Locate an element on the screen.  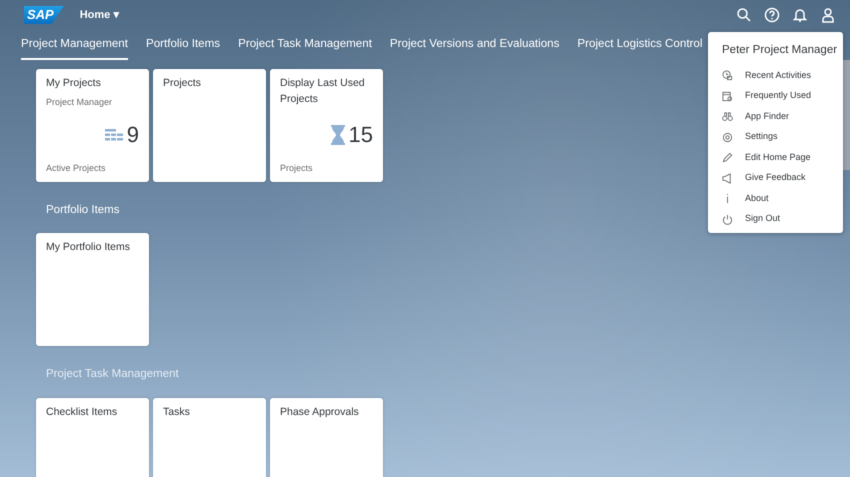
app-tile: Display Last Used Projects 15 Projects is located at coordinates (326, 125).